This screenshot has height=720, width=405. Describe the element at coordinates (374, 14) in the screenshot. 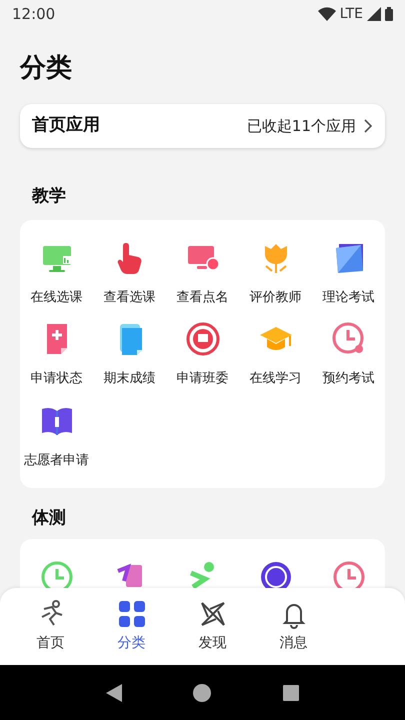

I see `signal-icon` at that location.